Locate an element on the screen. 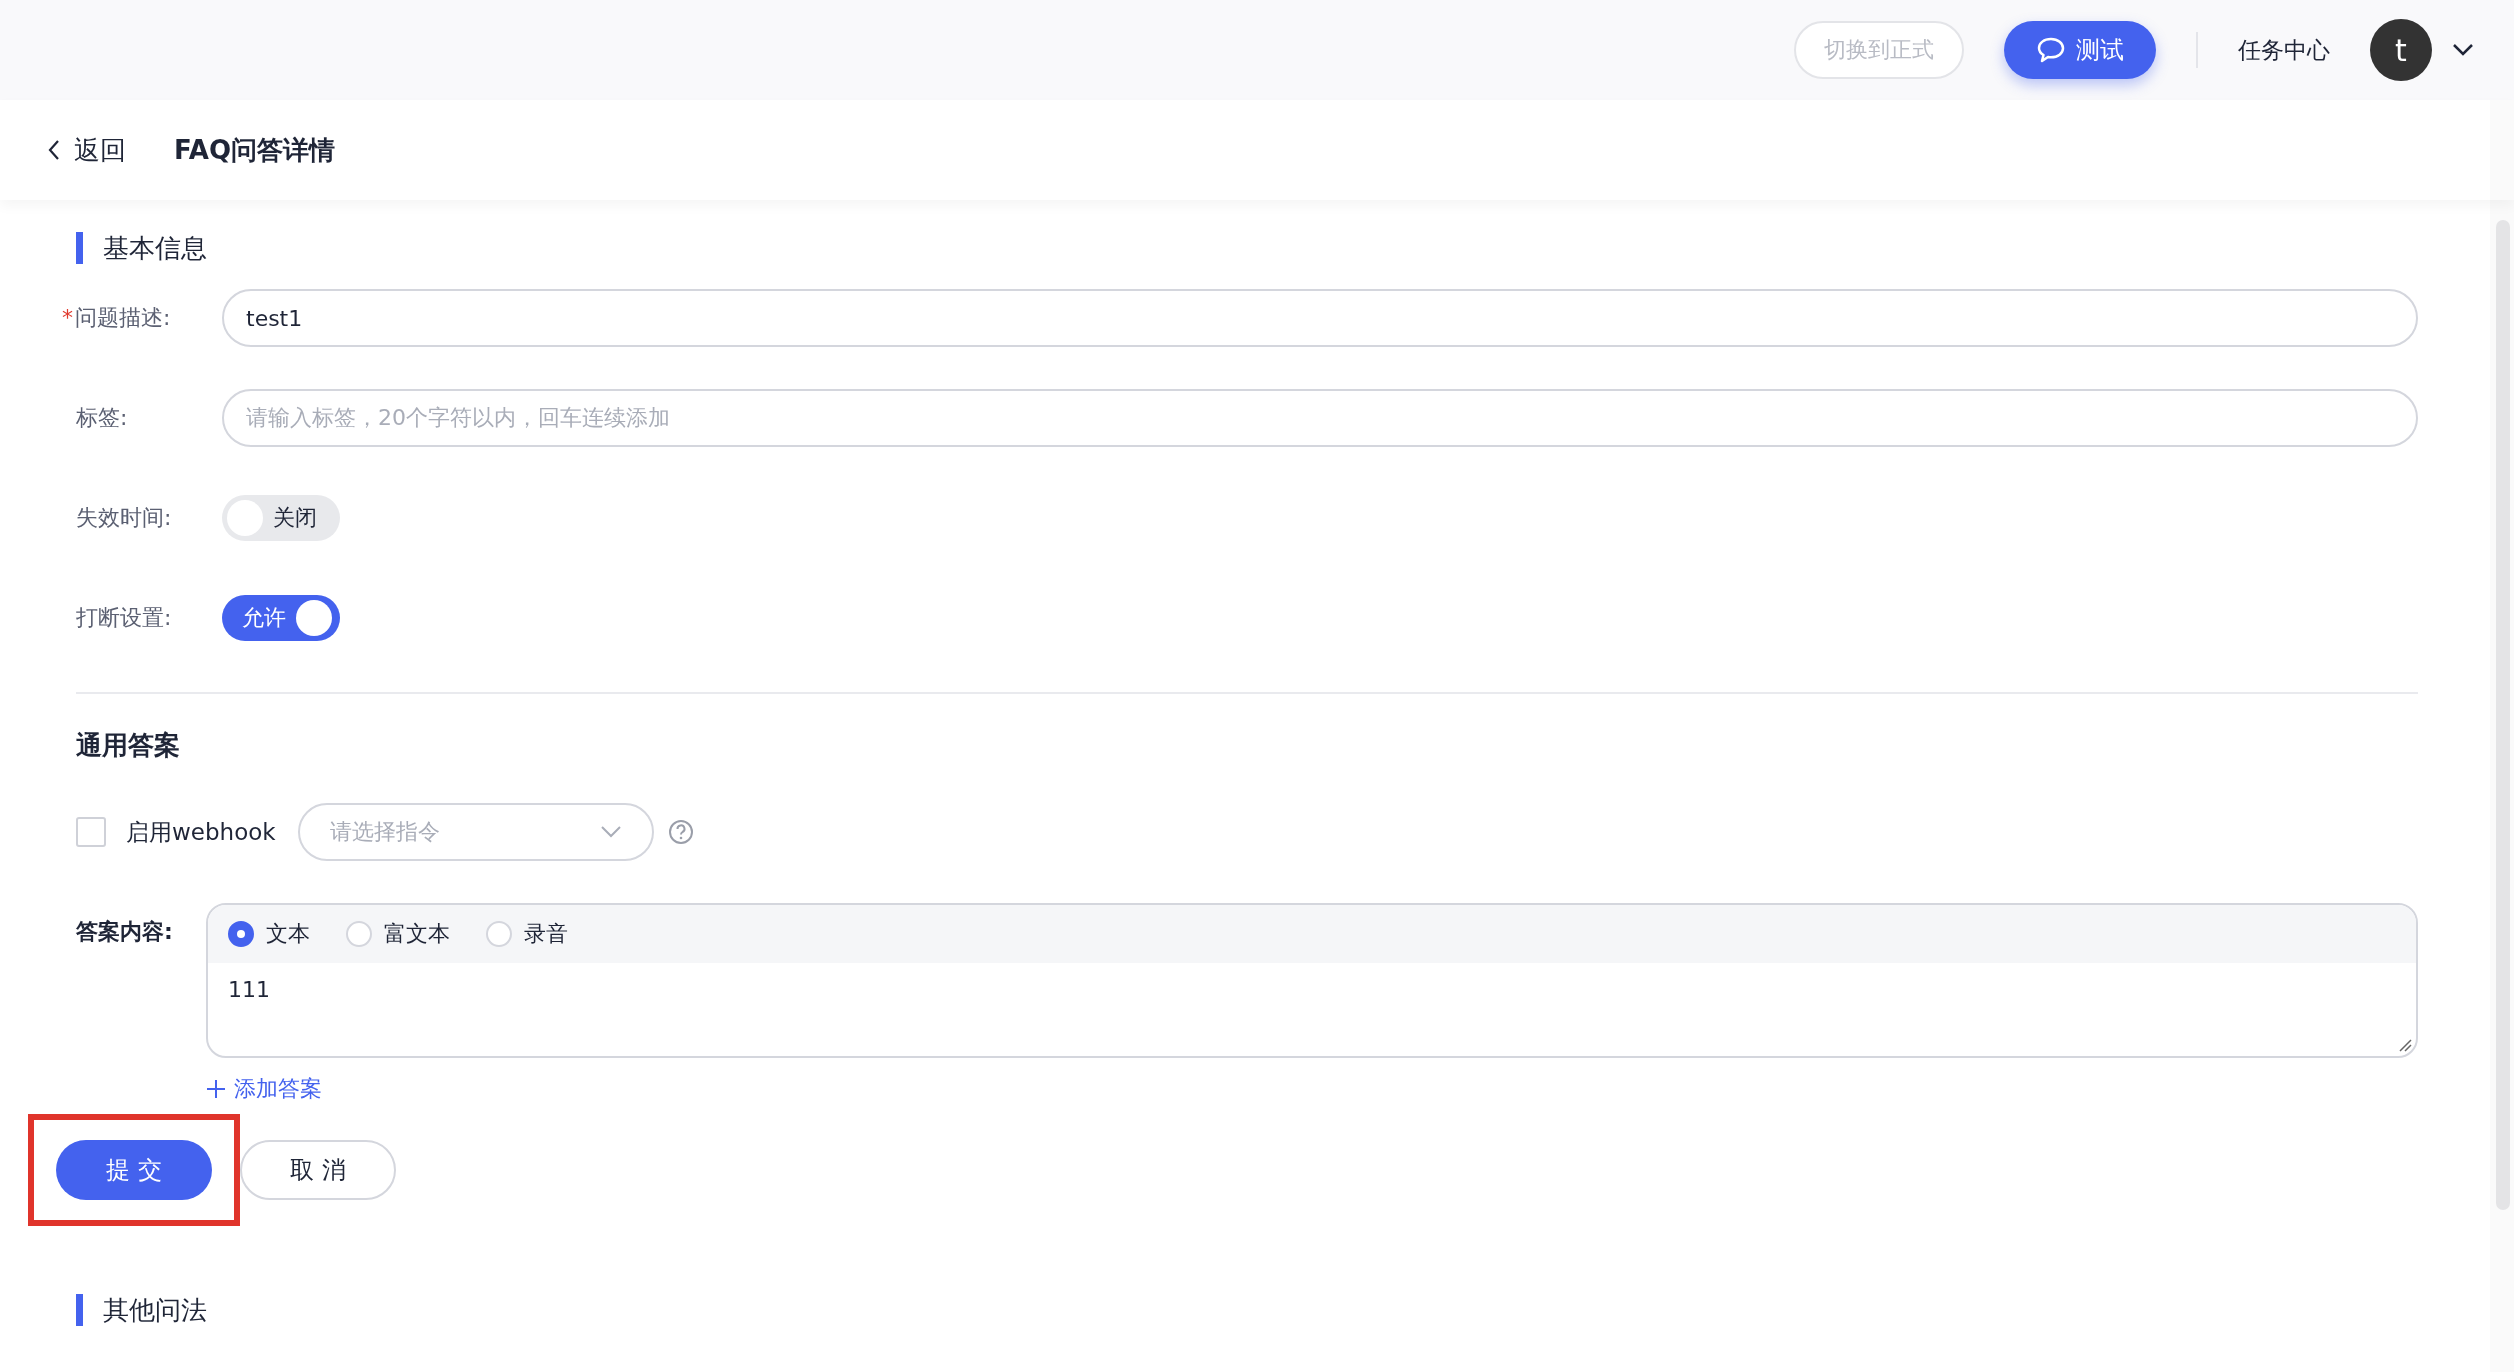  user-avatar: t is located at coordinates (2401, 50).